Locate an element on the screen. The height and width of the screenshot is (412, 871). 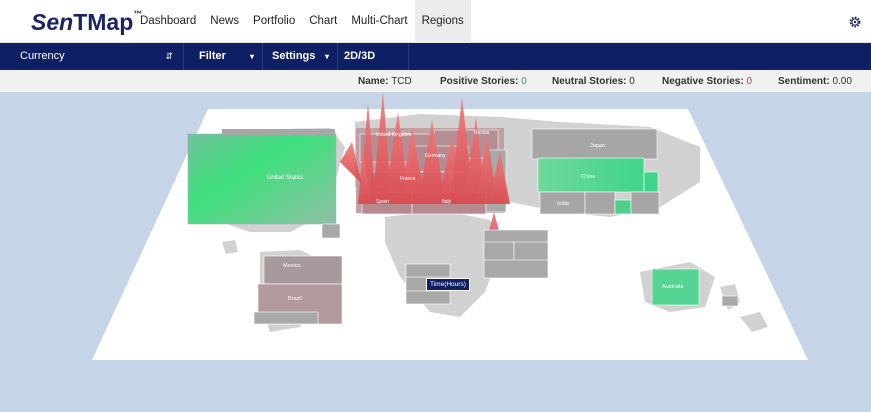
nav-news: News is located at coordinates (224, 21).